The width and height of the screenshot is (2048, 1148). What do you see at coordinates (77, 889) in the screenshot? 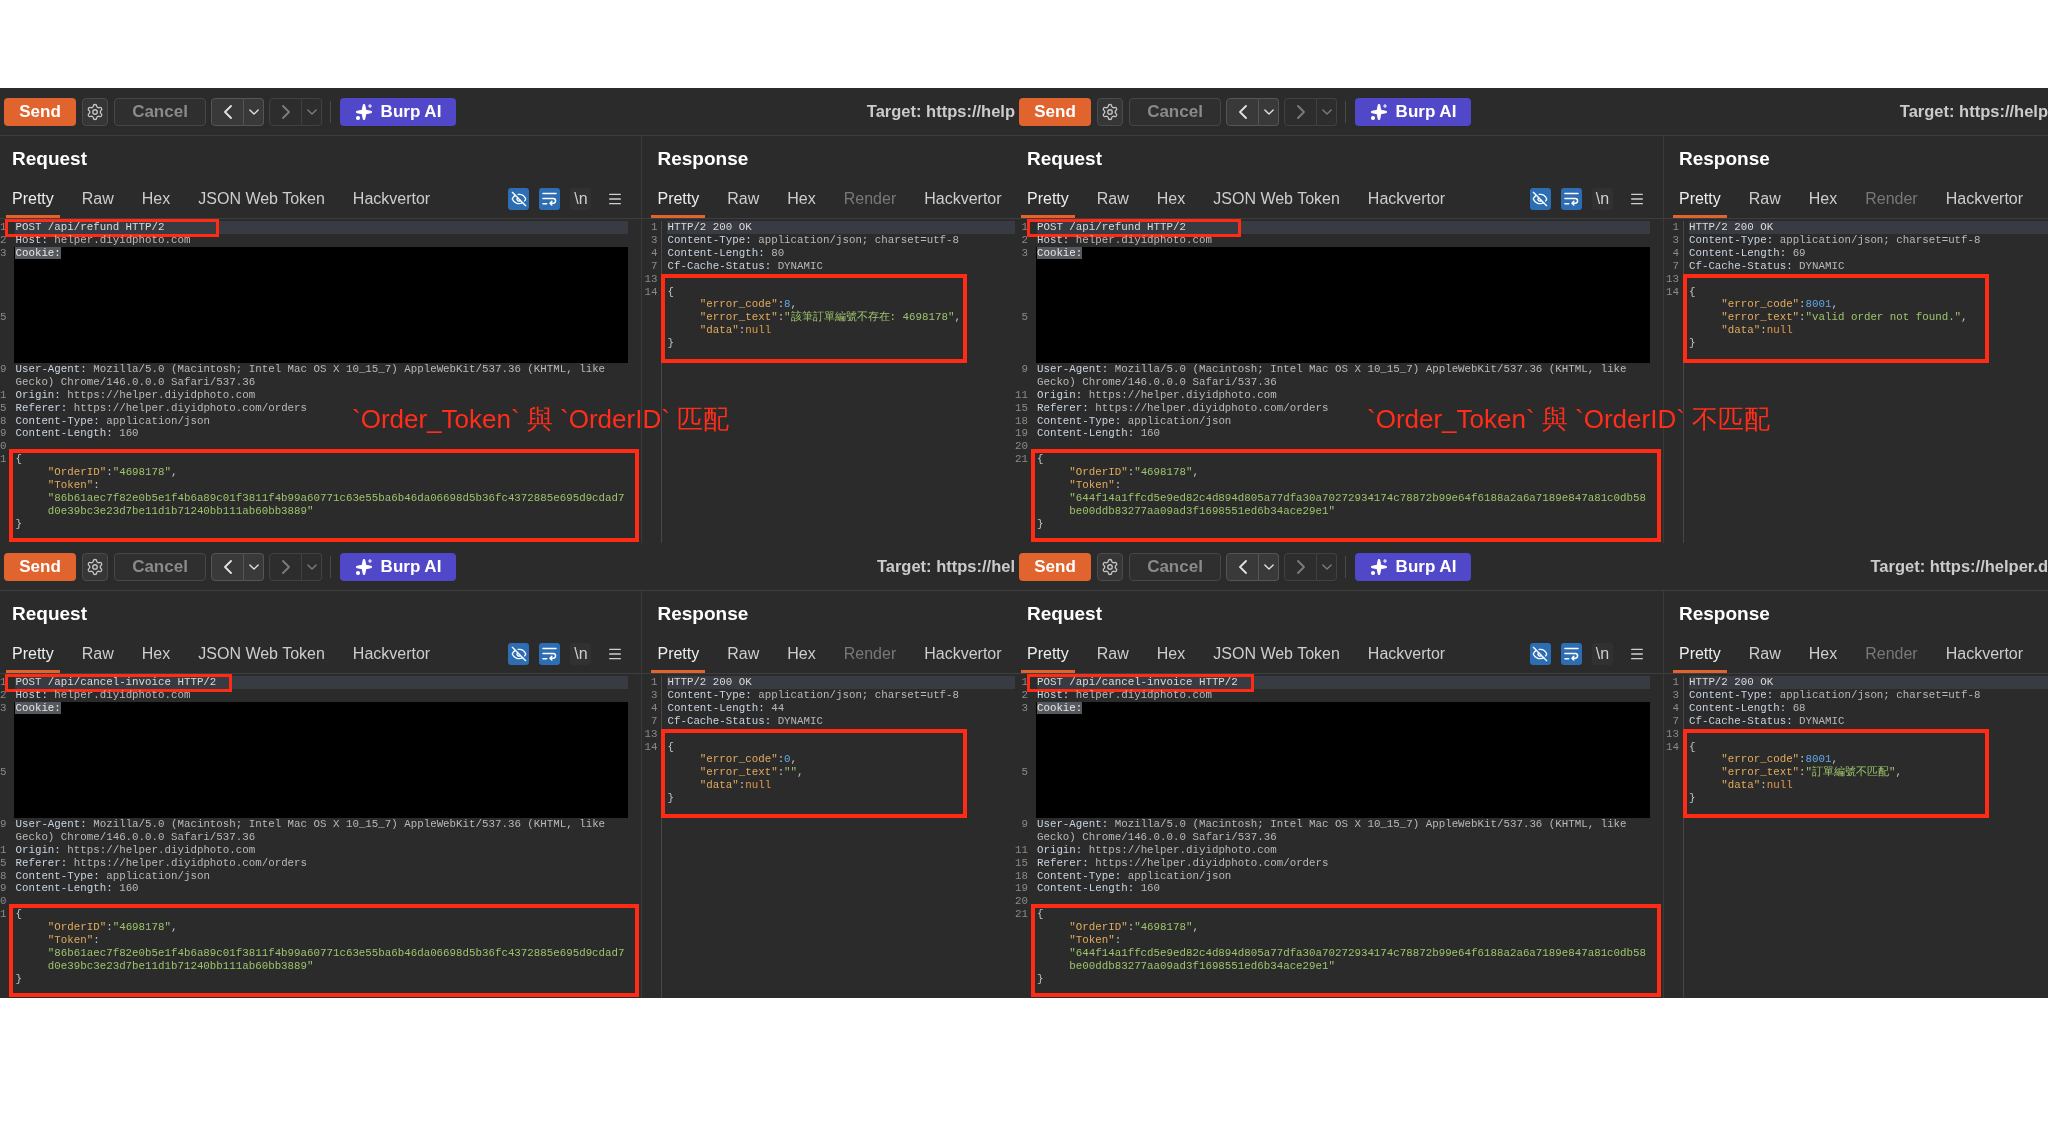
I see `code-line: Content-Length: 160` at bounding box center [77, 889].